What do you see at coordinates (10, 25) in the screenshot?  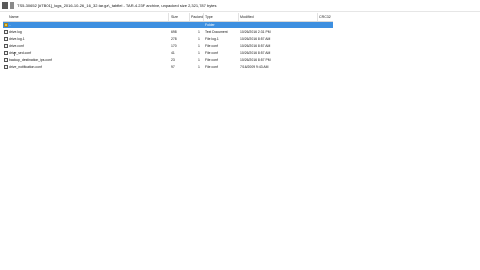 I see `row-name: ..` at bounding box center [10, 25].